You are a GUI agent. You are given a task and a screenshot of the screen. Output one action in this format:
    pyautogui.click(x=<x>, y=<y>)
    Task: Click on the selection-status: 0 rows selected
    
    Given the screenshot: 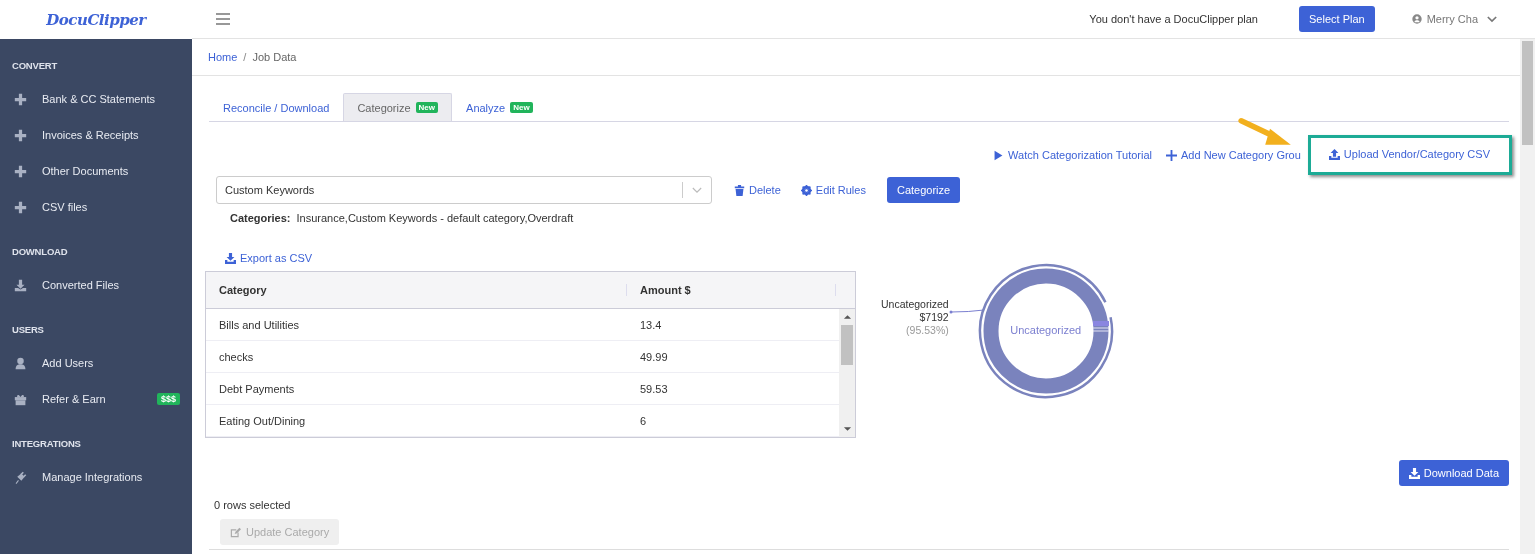 What is the action you would take?
    pyautogui.click(x=252, y=505)
    